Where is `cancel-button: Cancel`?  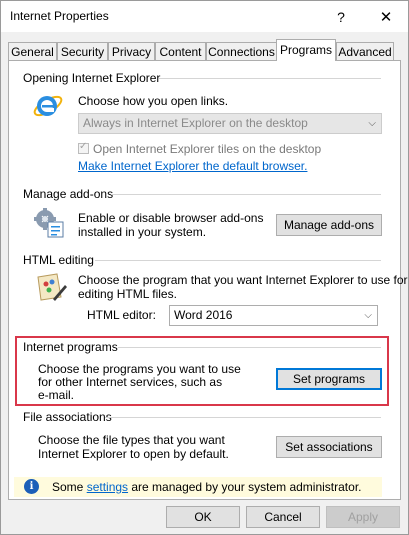 cancel-button: Cancel is located at coordinates (283, 517).